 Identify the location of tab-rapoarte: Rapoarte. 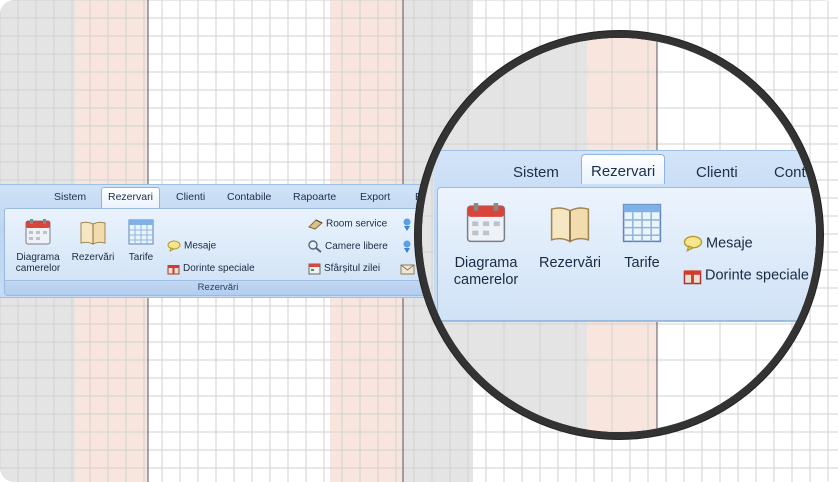
(314, 197).